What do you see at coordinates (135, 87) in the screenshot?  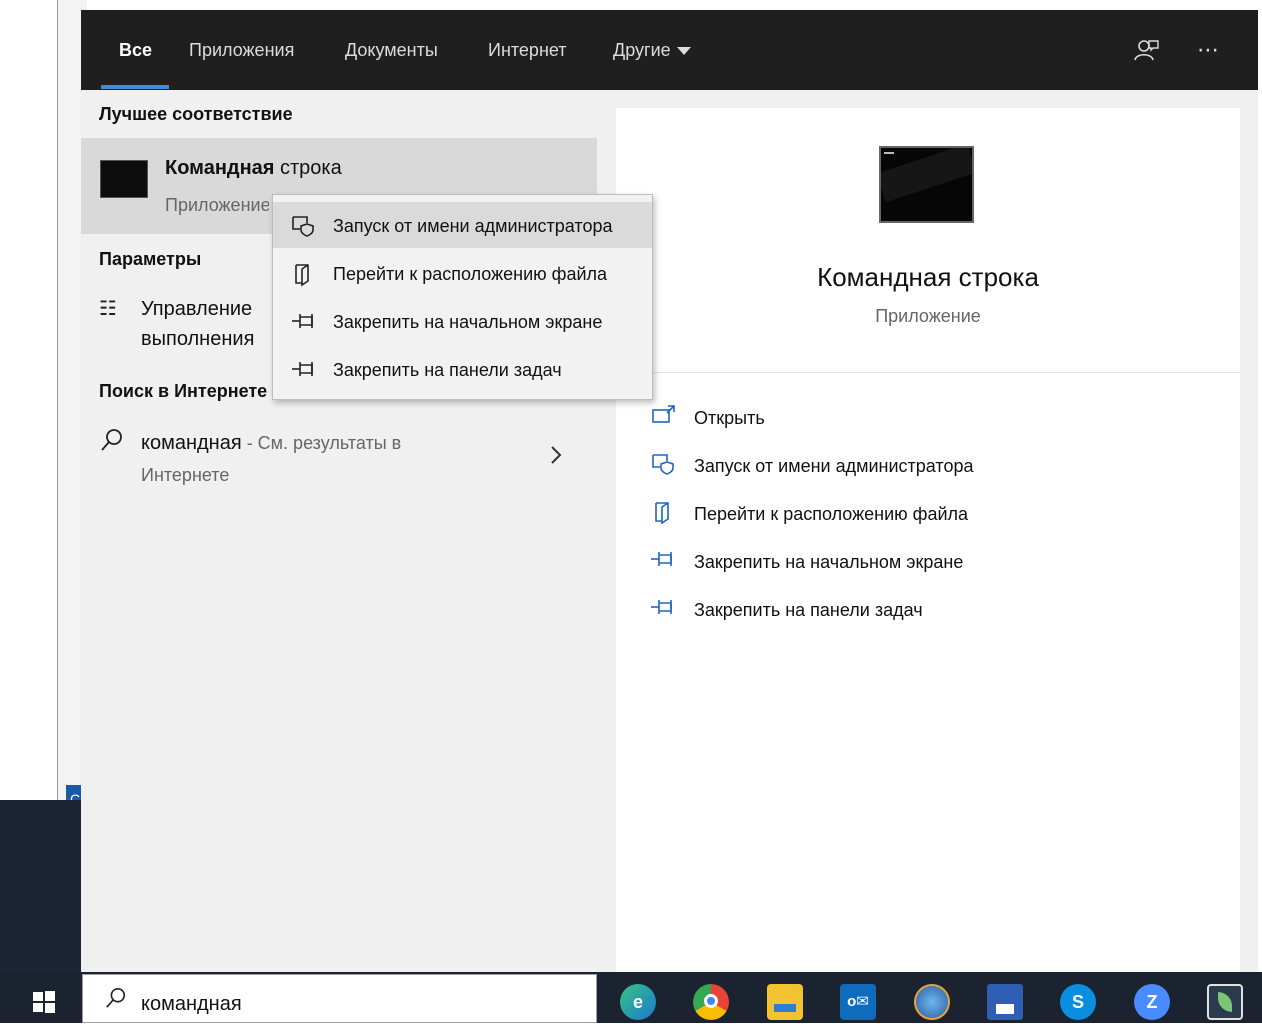 I see `active-tab-indicator` at bounding box center [135, 87].